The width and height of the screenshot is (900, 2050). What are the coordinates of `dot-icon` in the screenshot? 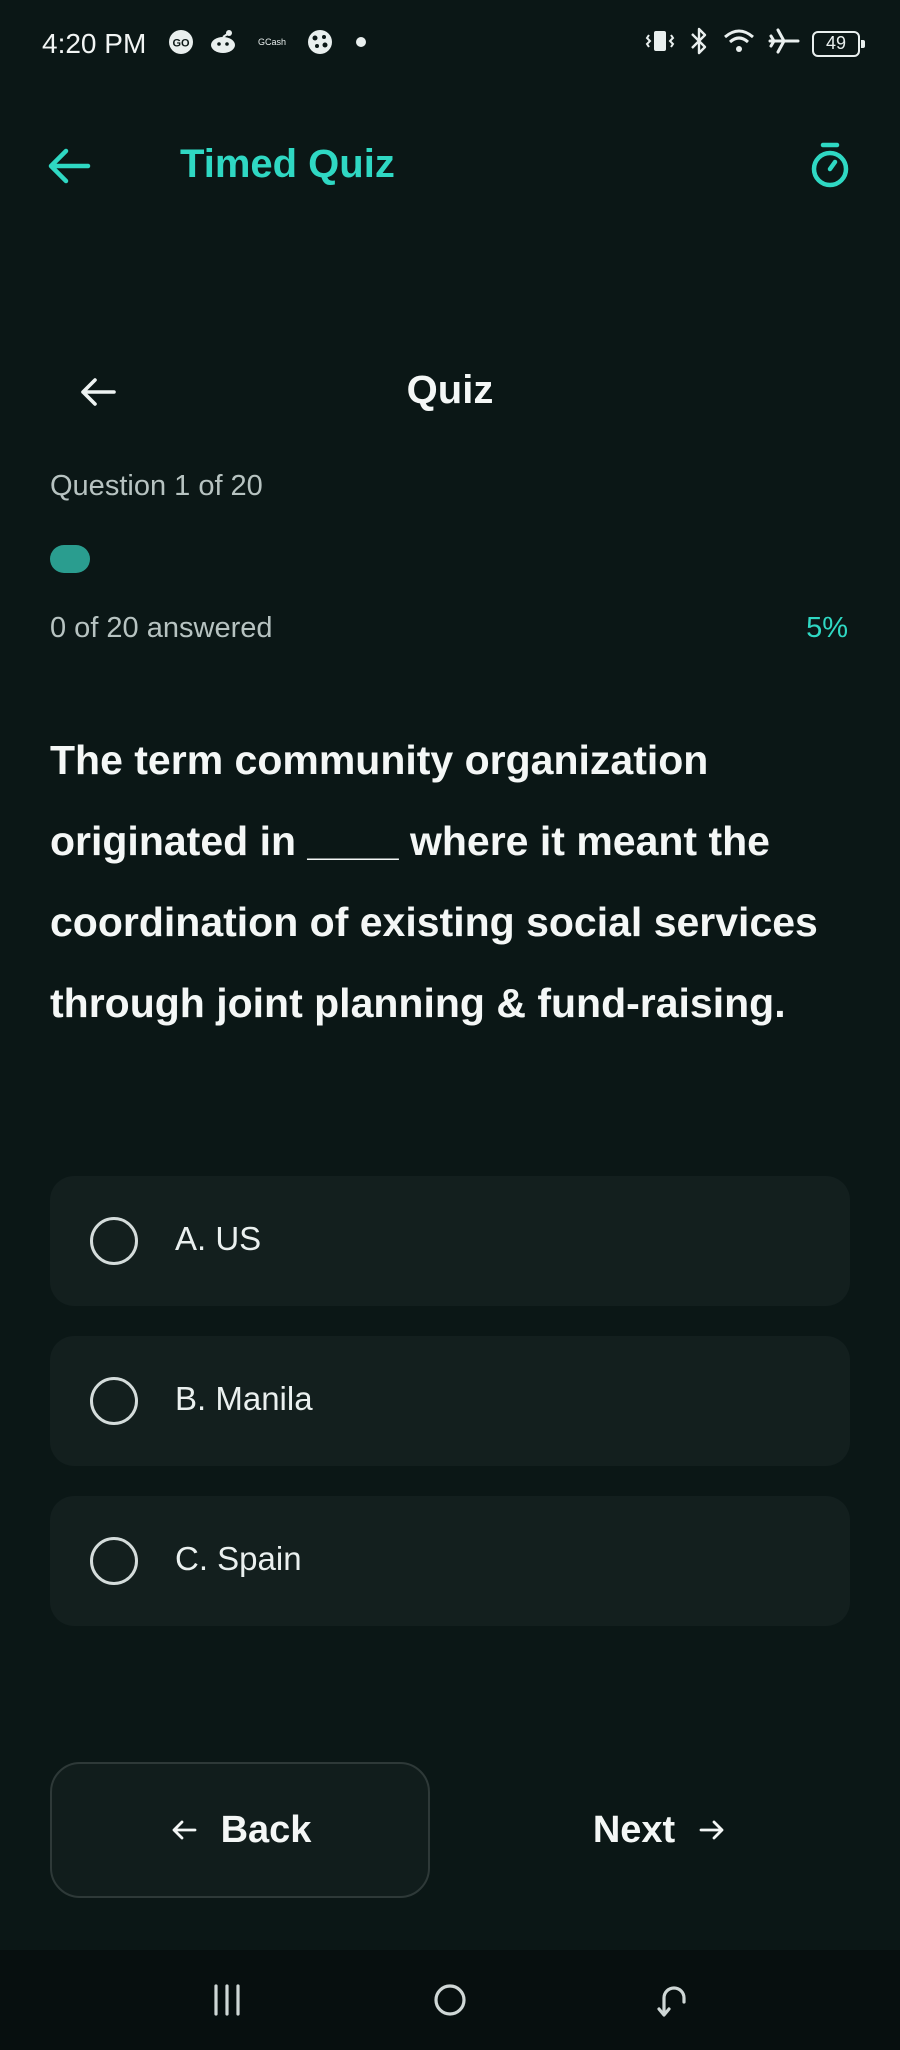 It's located at (361, 44).